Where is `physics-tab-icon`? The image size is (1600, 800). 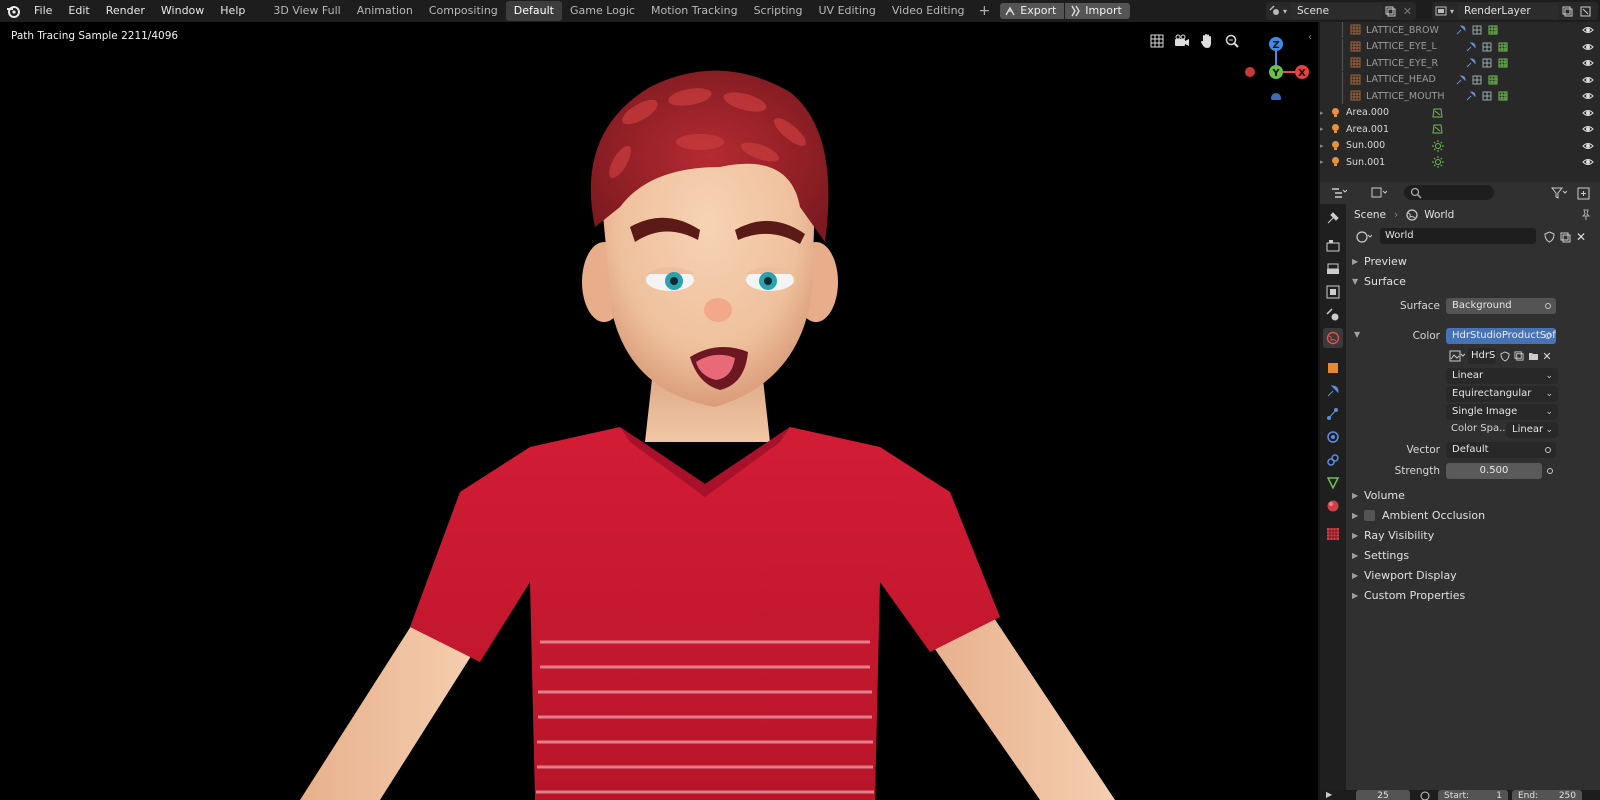 physics-tab-icon is located at coordinates (1333, 437).